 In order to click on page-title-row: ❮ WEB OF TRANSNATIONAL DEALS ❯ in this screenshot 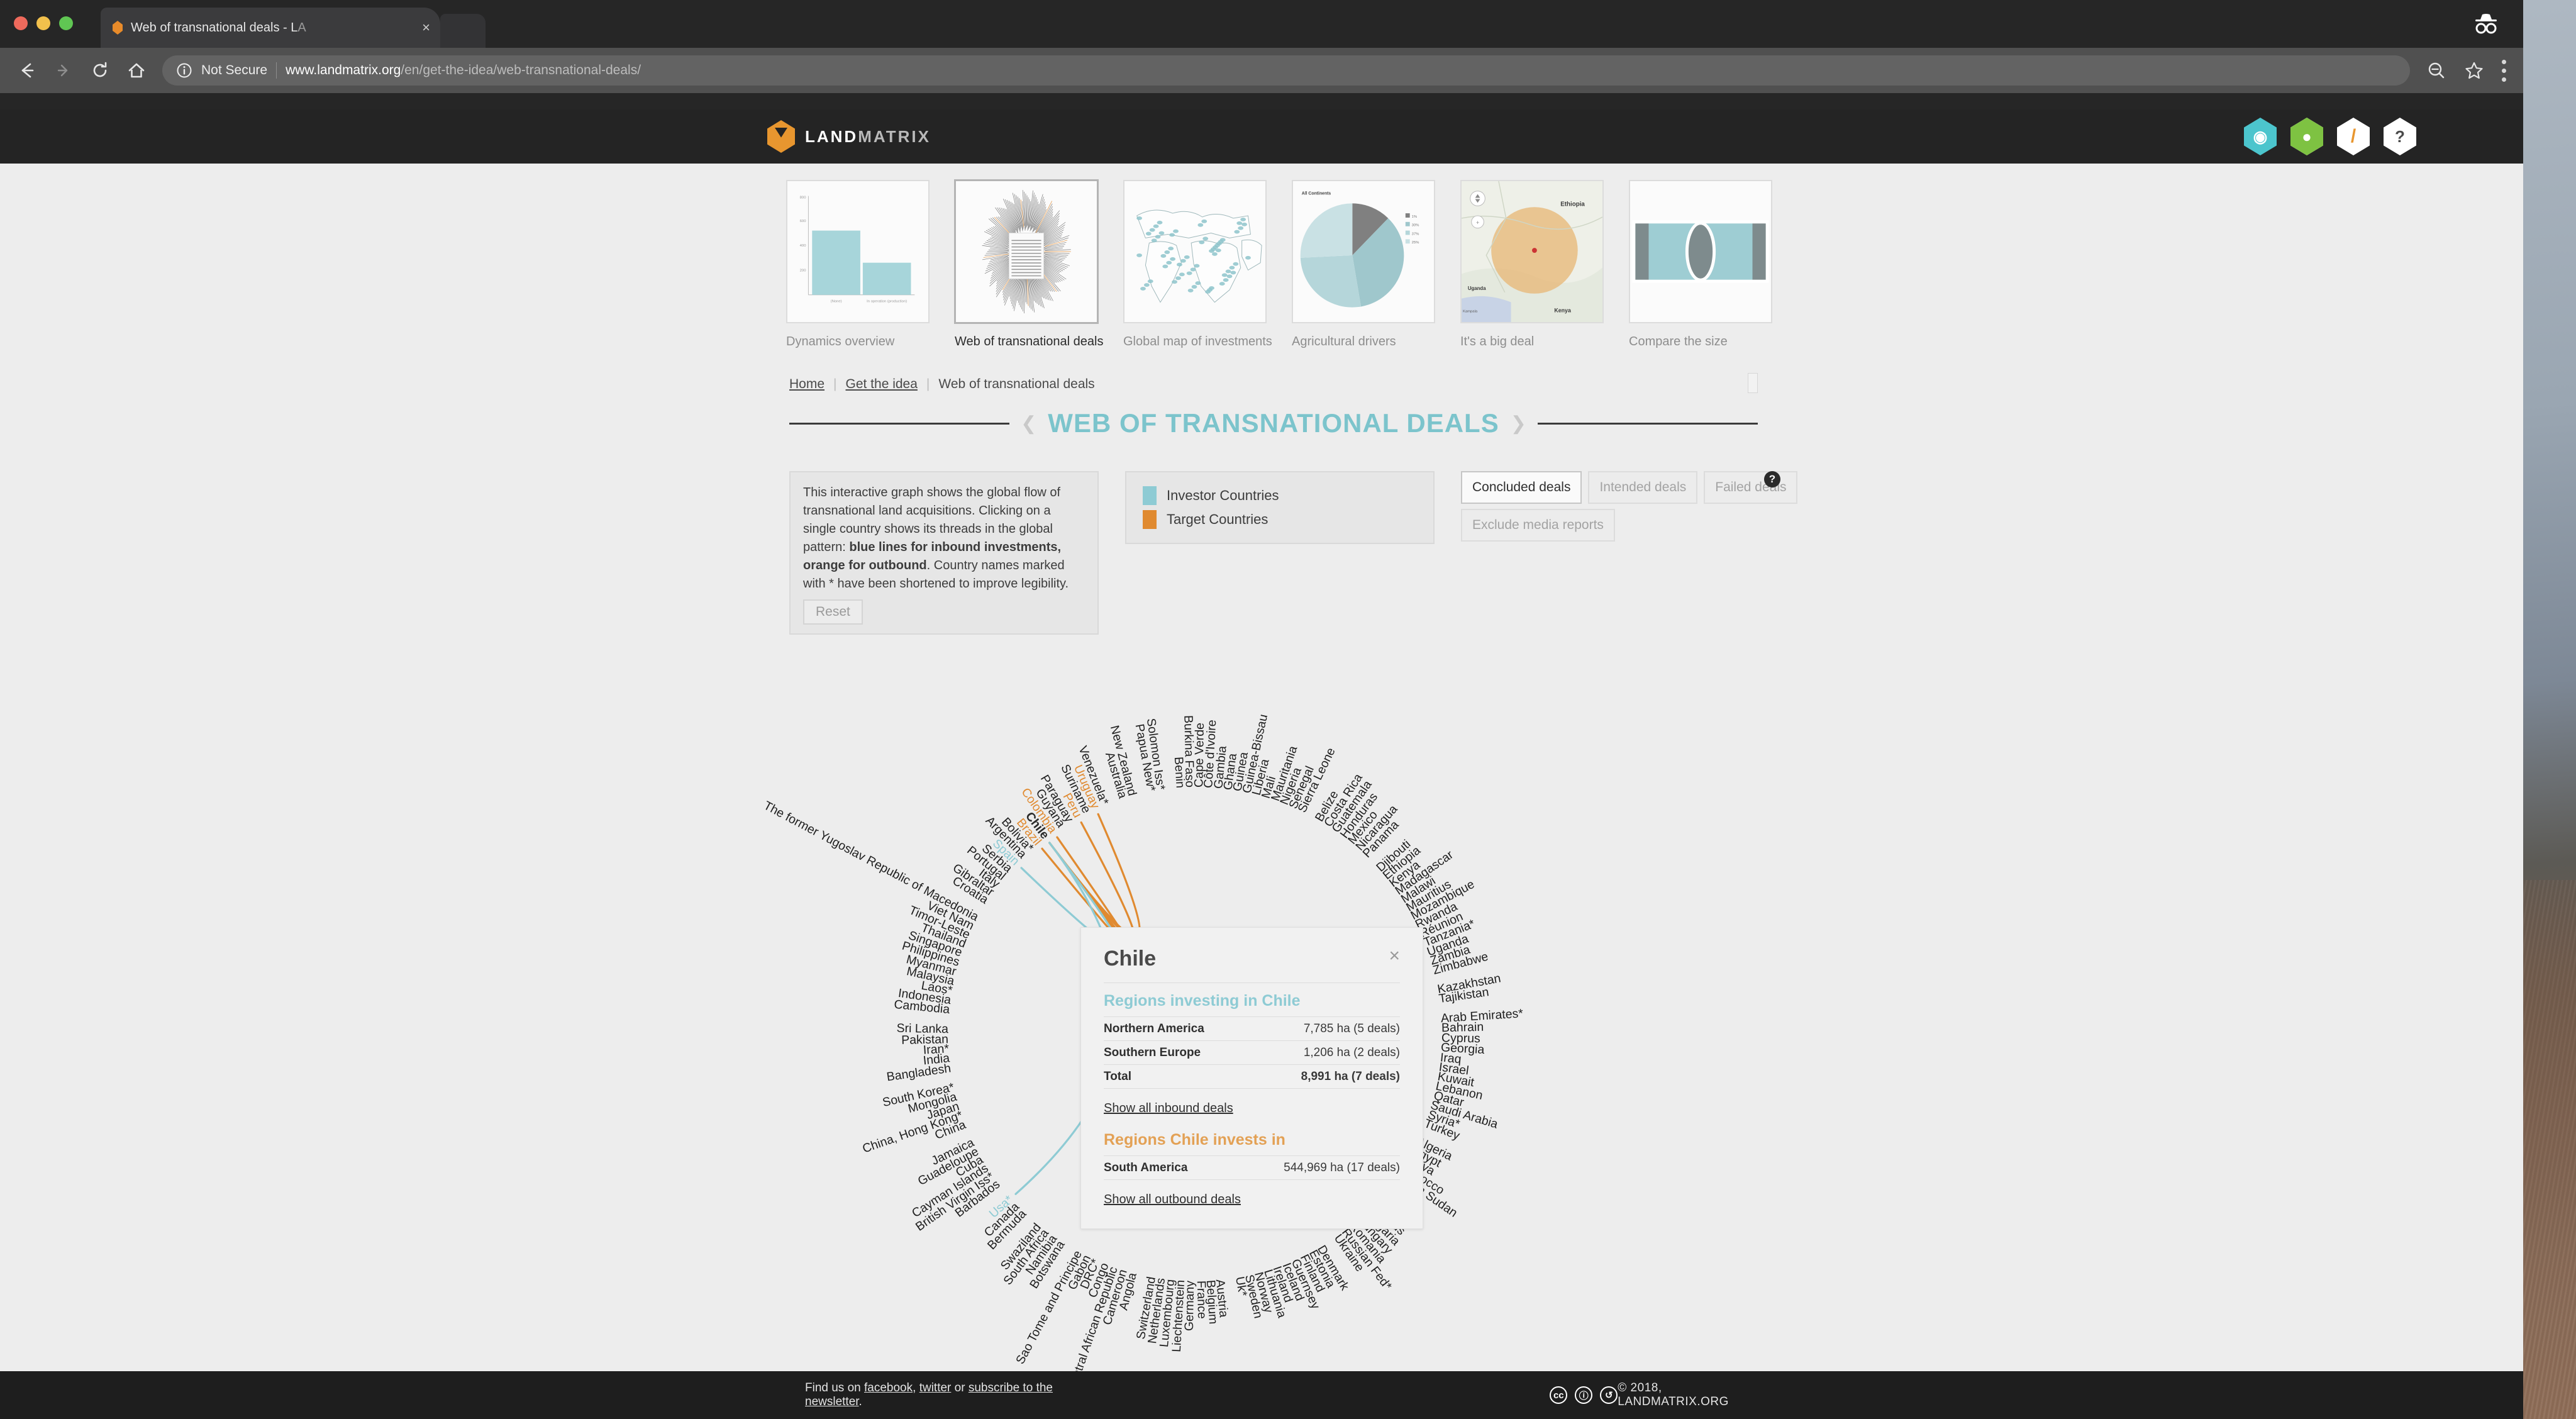, I will do `click(1273, 423)`.